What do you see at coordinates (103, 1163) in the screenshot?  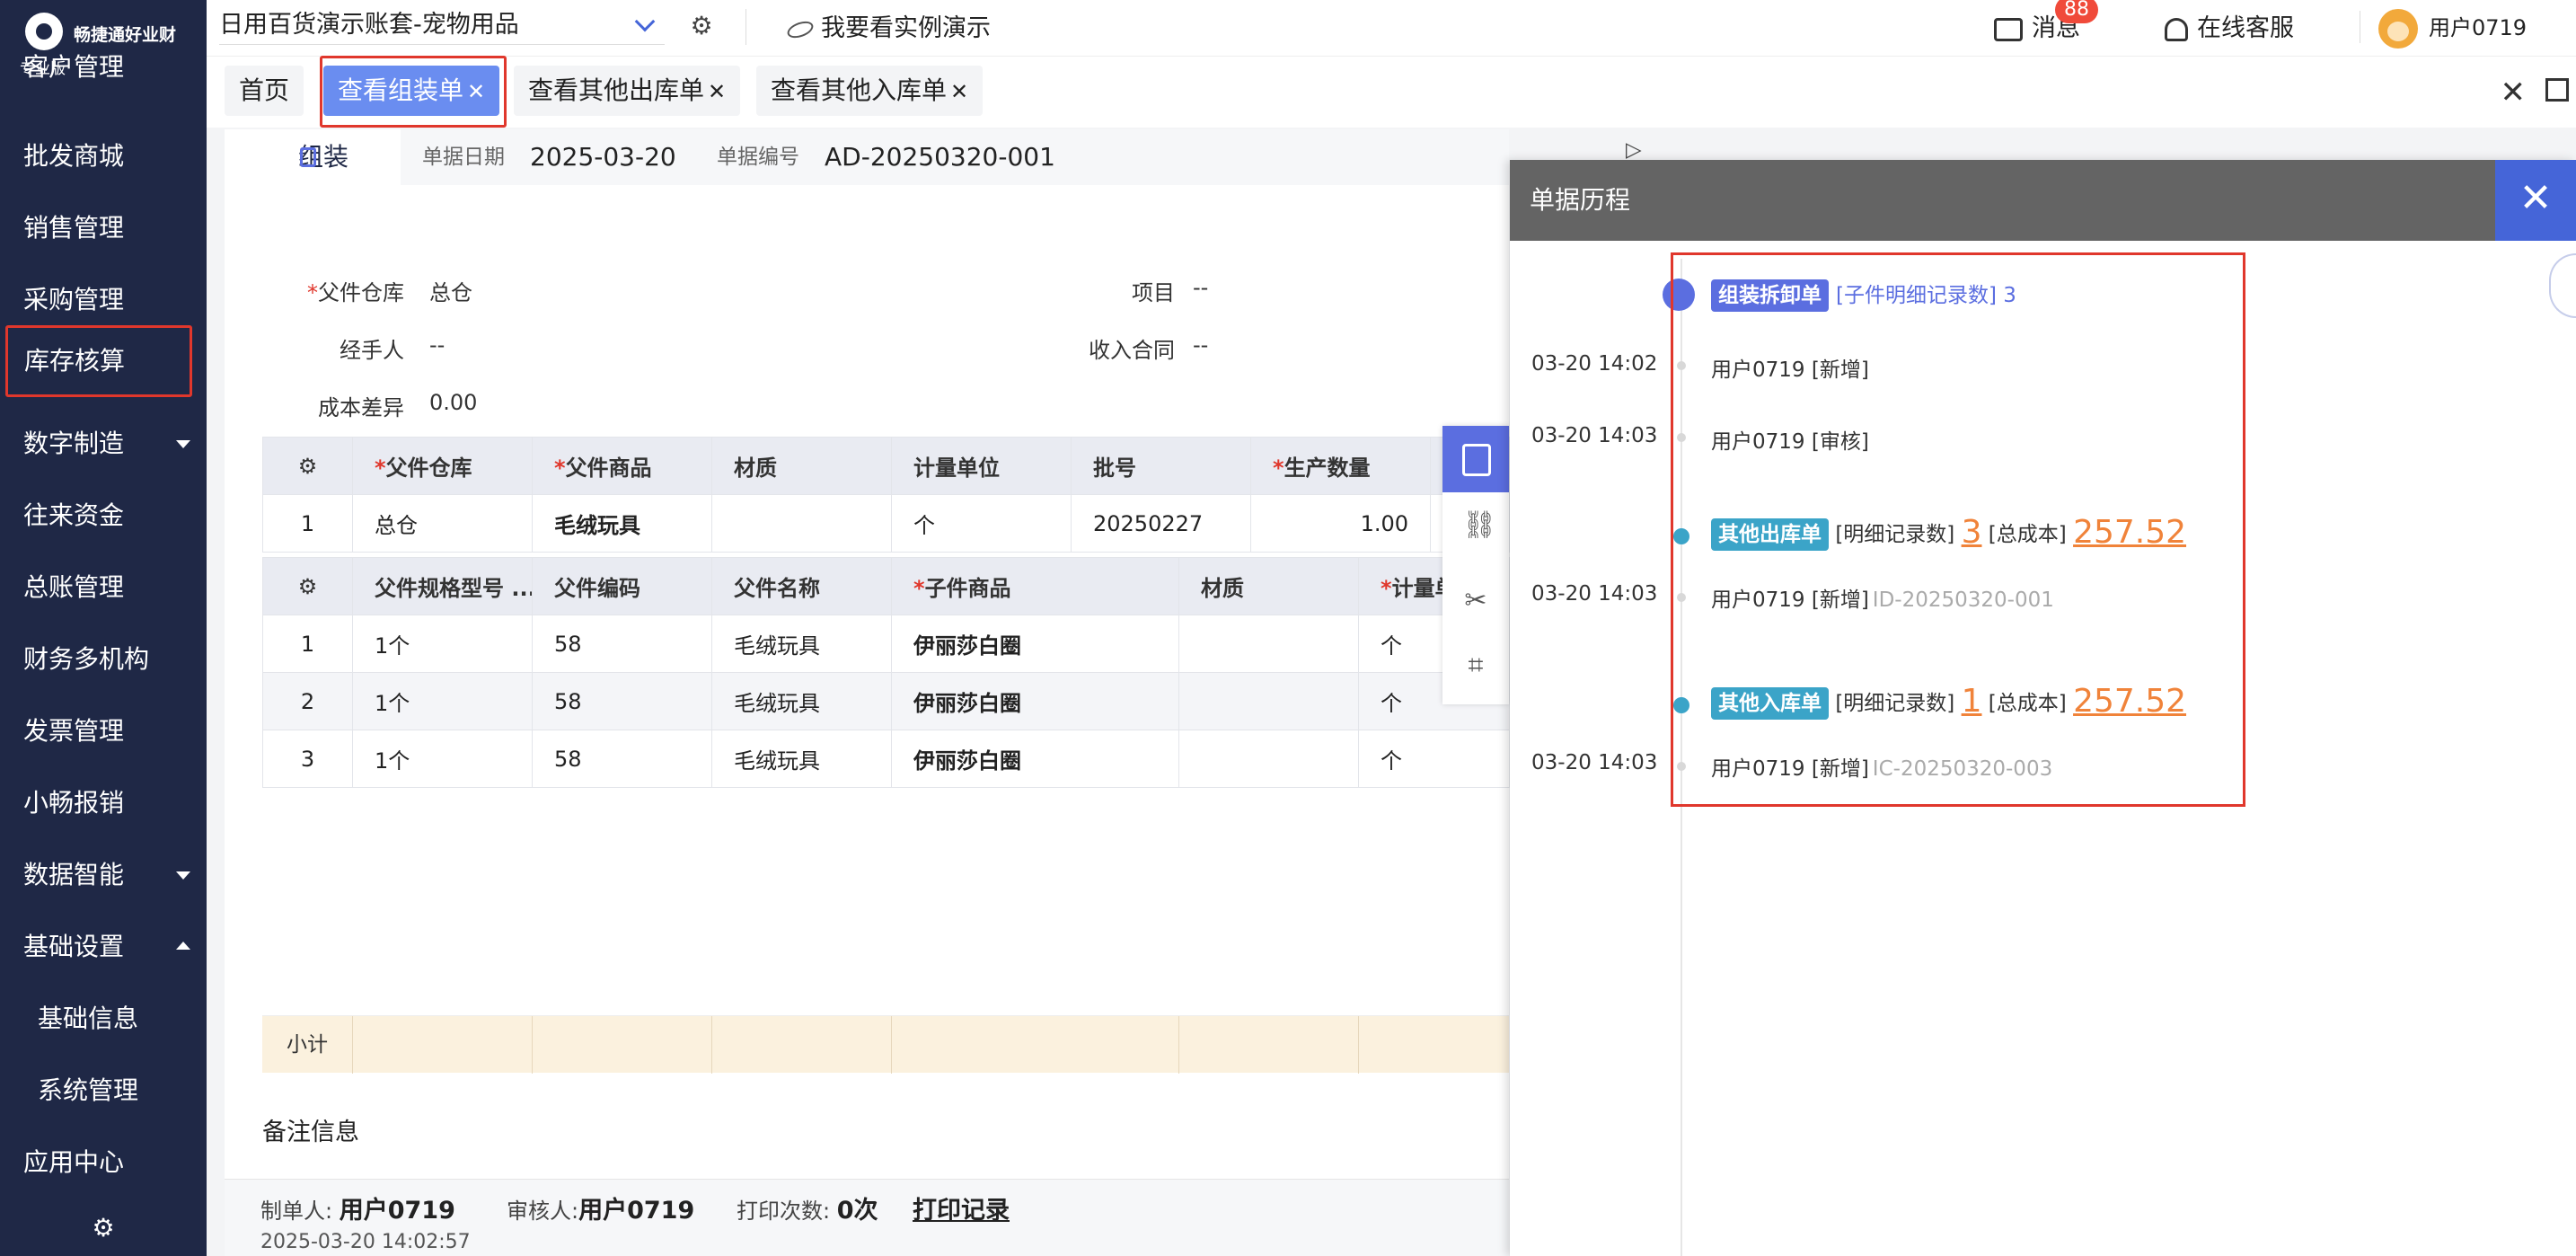 I see `sidebar-item-app-center: 应用中心` at bounding box center [103, 1163].